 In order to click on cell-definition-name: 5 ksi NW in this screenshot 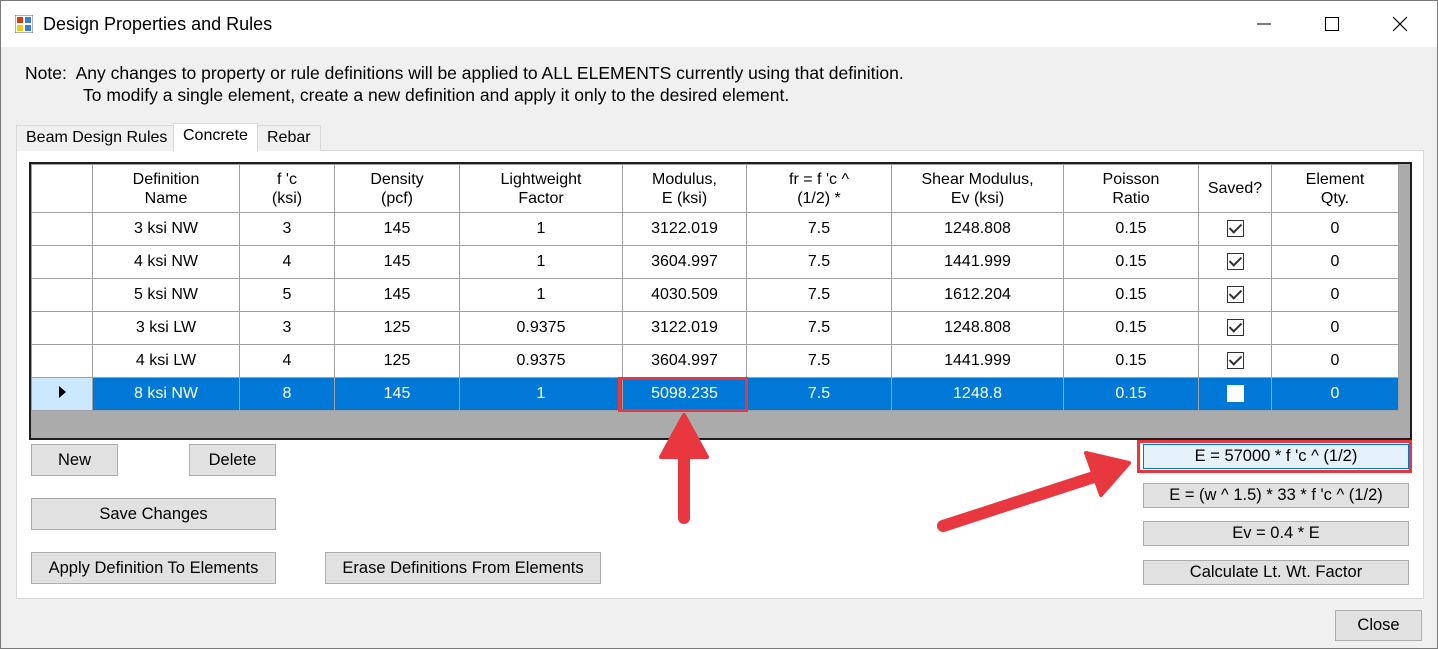, I will do `click(166, 295)`.